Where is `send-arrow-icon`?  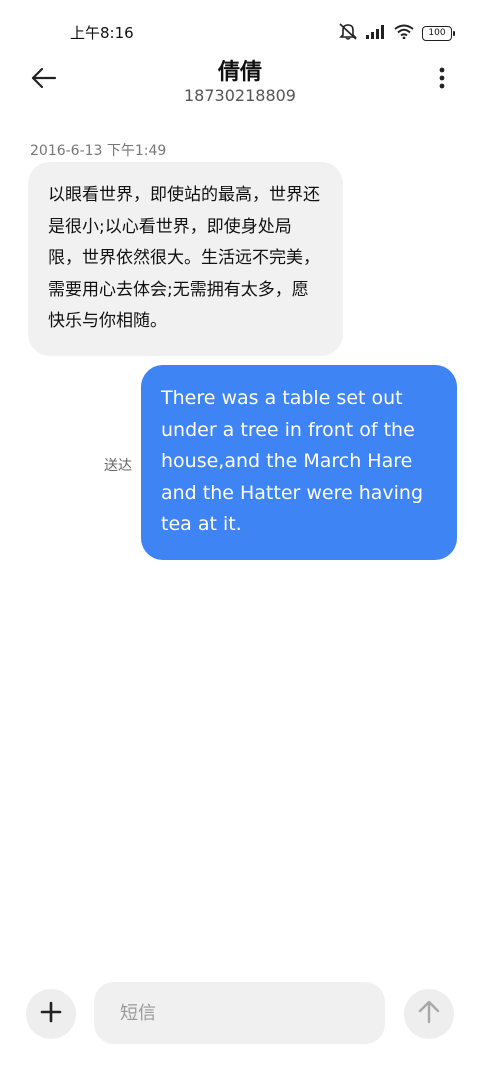
send-arrow-icon is located at coordinates (429, 1014).